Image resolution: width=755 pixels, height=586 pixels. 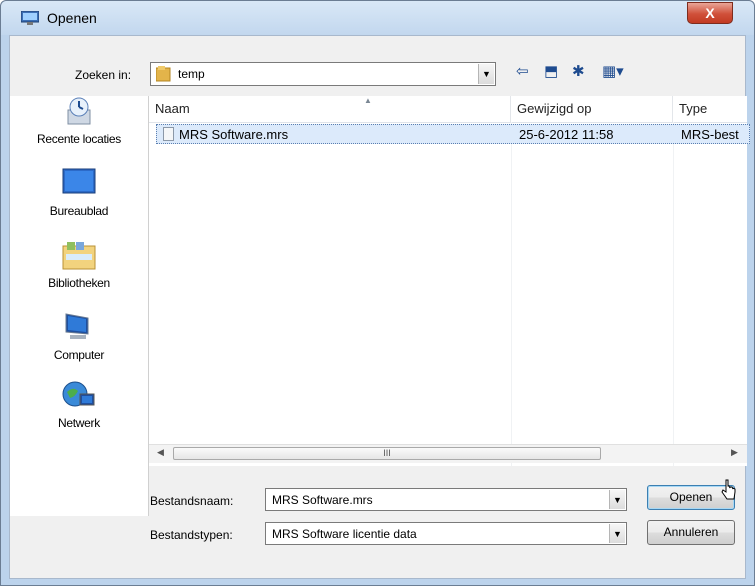 What do you see at coordinates (77, 326) in the screenshot?
I see `computer-icon` at bounding box center [77, 326].